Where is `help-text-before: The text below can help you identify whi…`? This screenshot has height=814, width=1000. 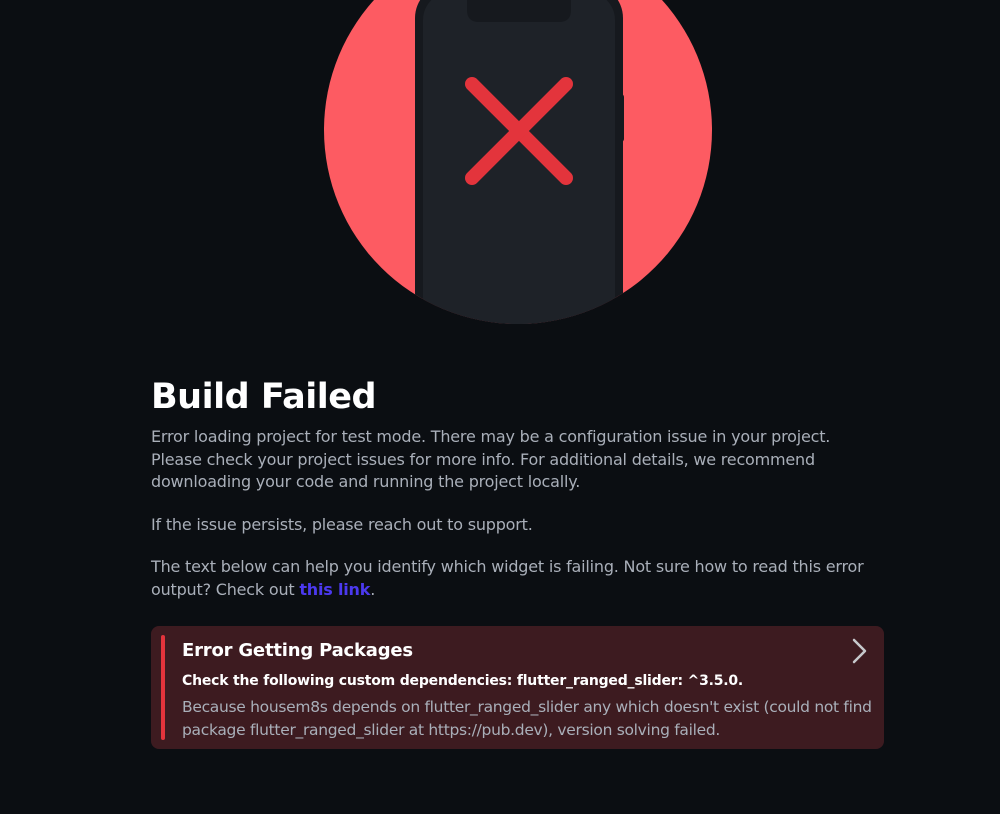 help-text-before: The text below can help you identify whi… is located at coordinates (507, 578).